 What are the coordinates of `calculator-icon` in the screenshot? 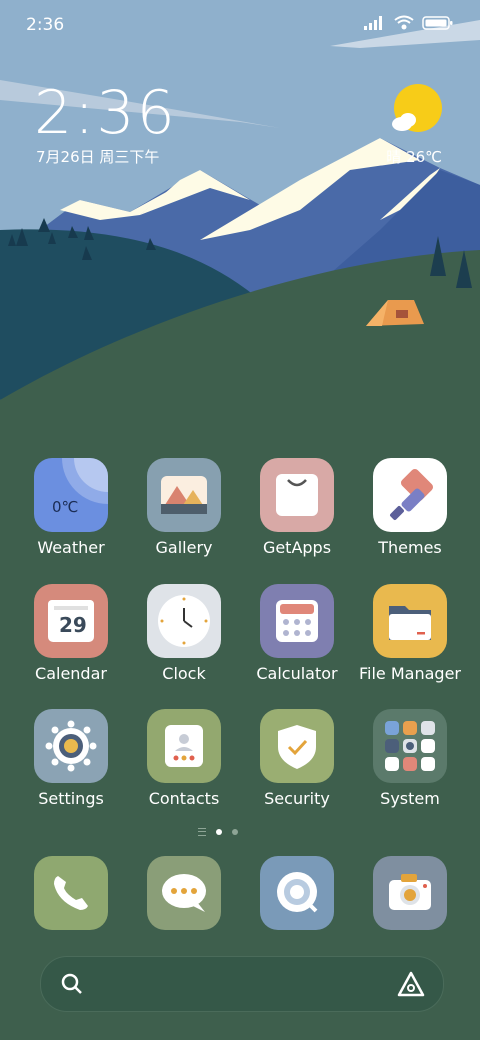 It's located at (297, 621).